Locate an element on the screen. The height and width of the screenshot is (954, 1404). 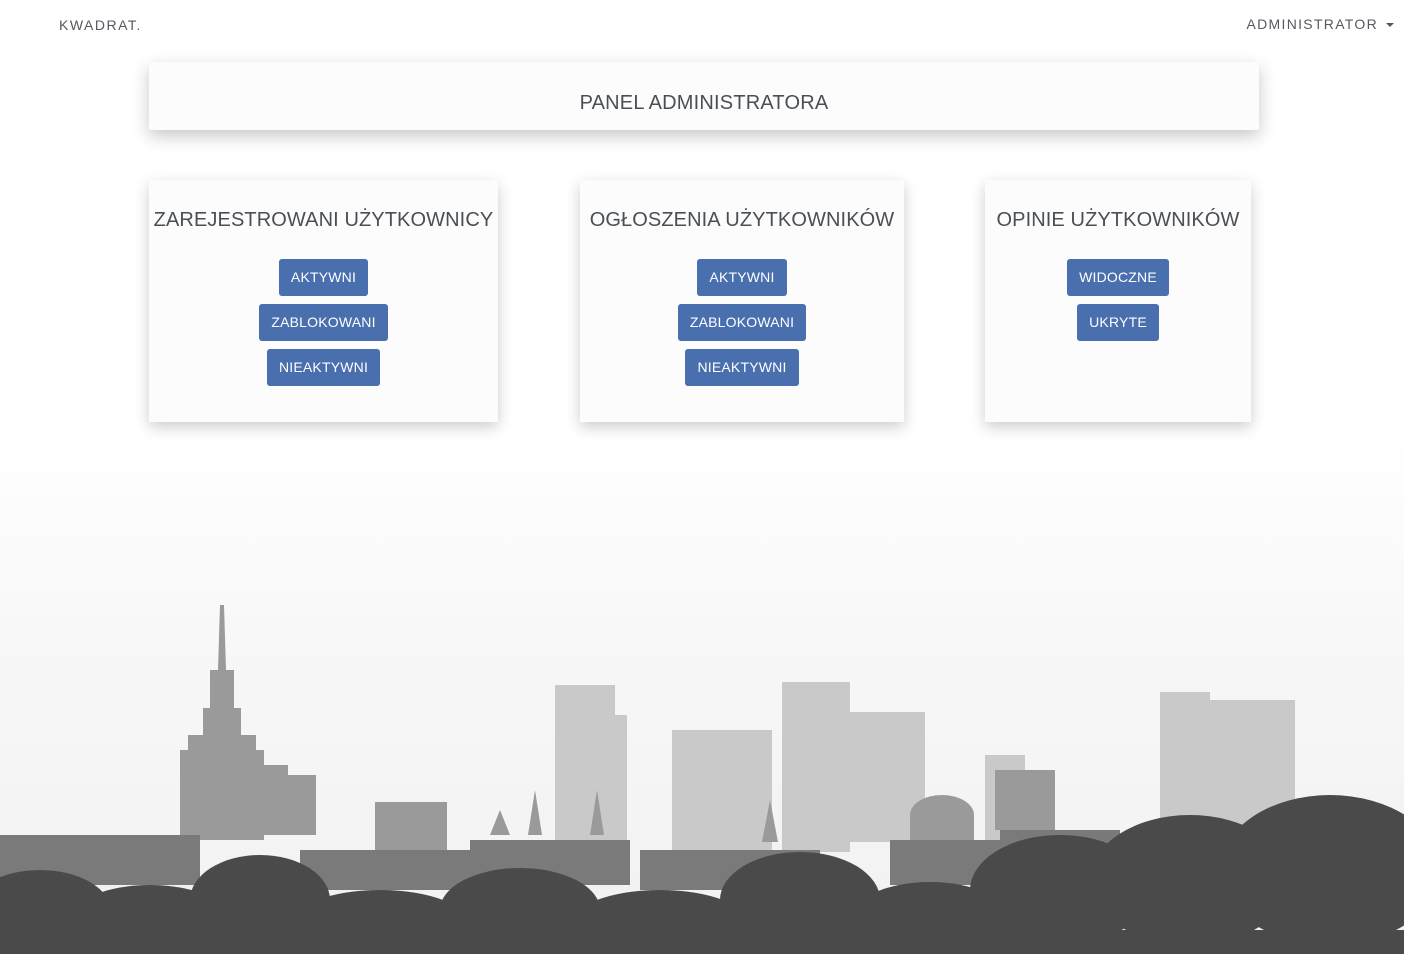
registered-users-blocked-button: ZABLOKOWANI is located at coordinates (323, 322).